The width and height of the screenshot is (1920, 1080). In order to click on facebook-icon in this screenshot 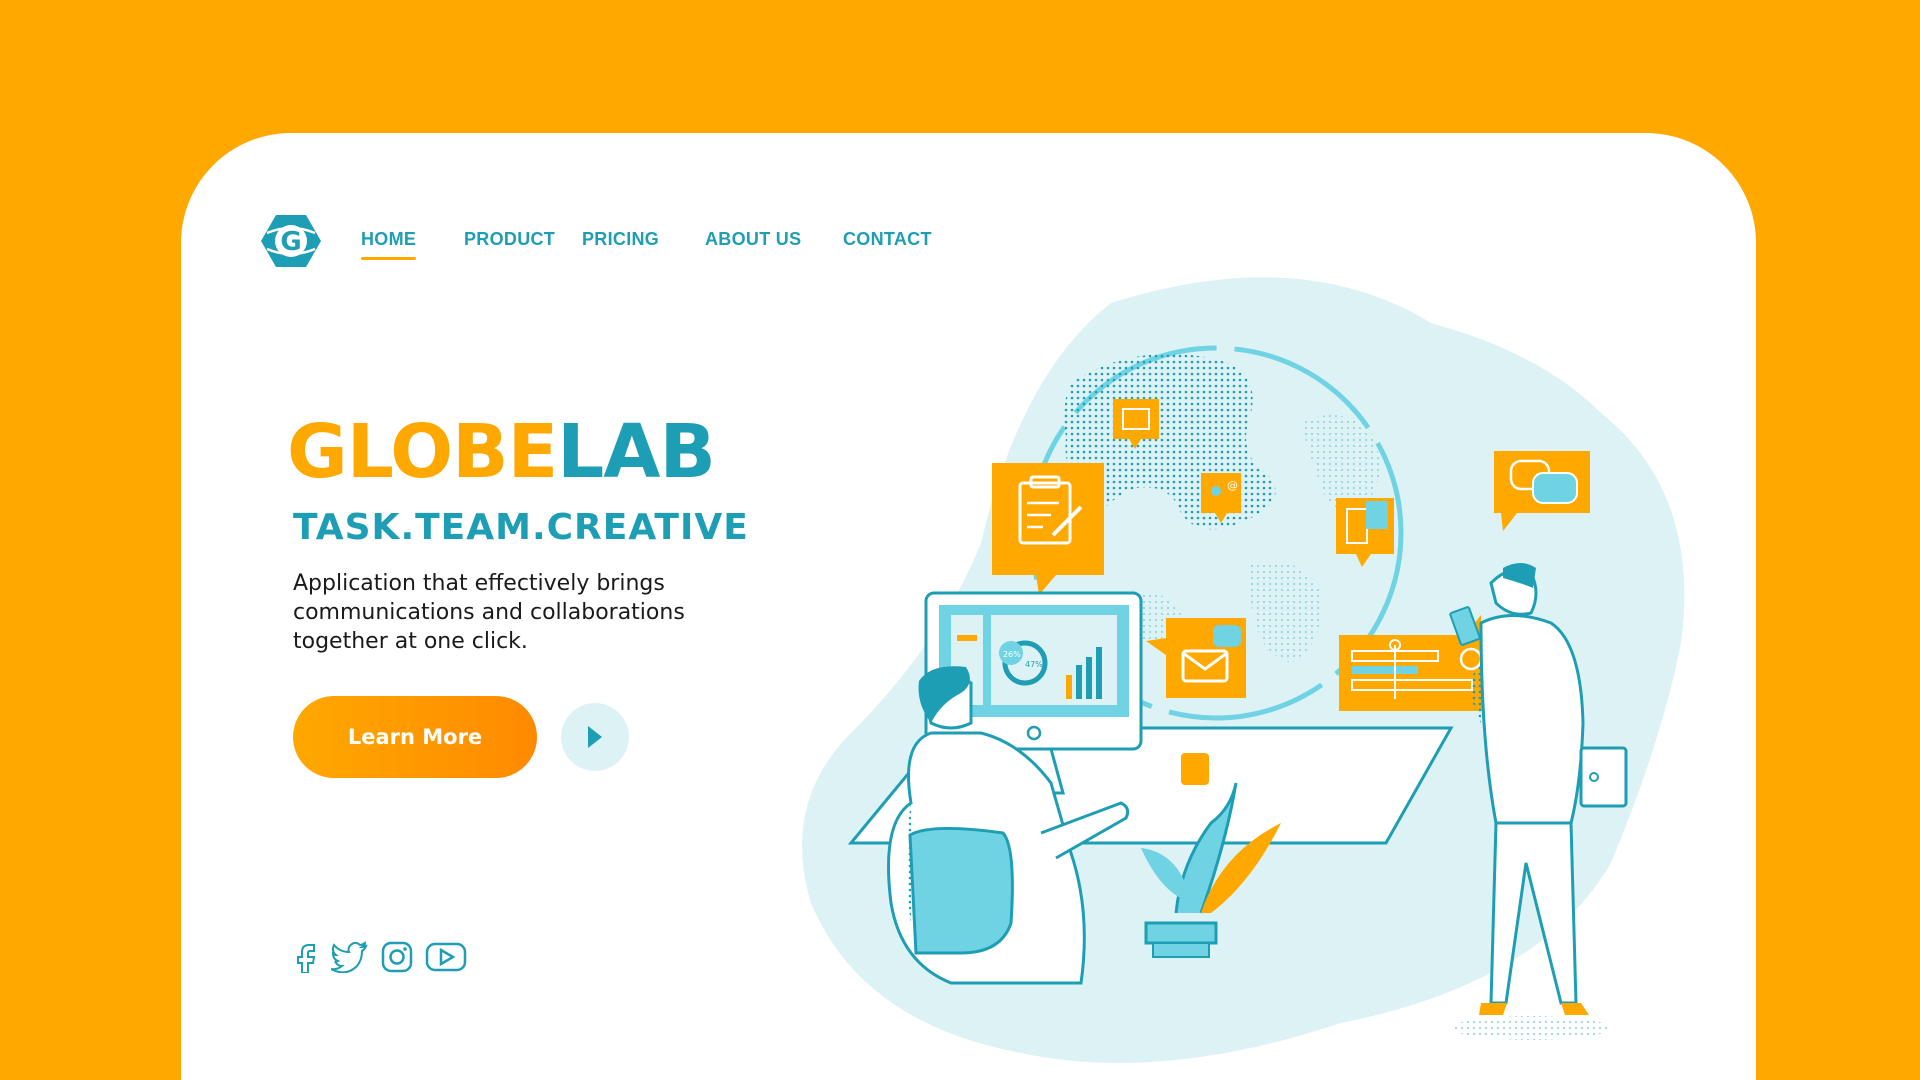, I will do `click(306, 957)`.